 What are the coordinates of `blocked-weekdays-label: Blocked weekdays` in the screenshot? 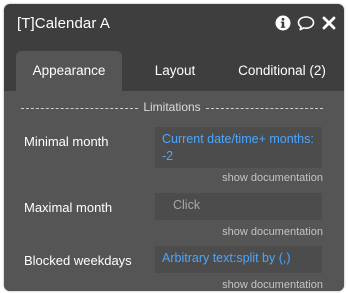 It's located at (78, 260).